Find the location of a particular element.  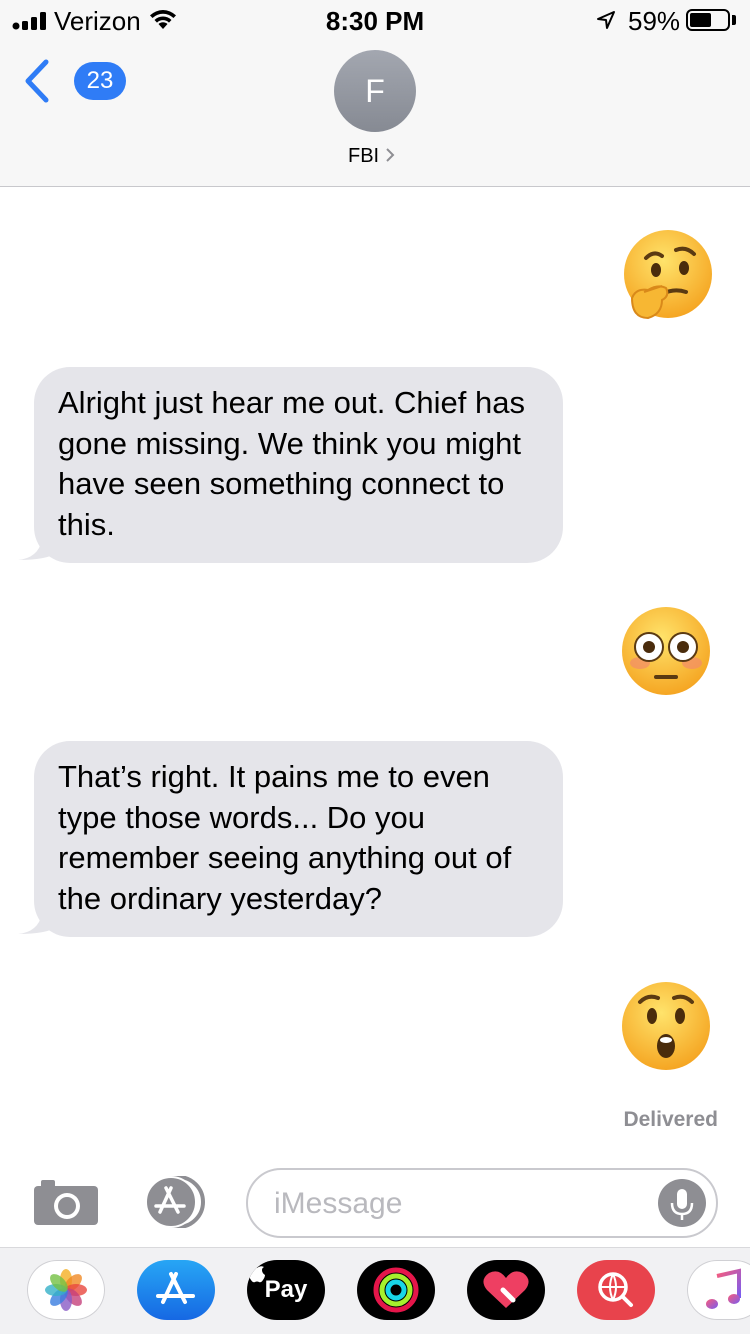

battery-percent: 59% is located at coordinates (654, 21).